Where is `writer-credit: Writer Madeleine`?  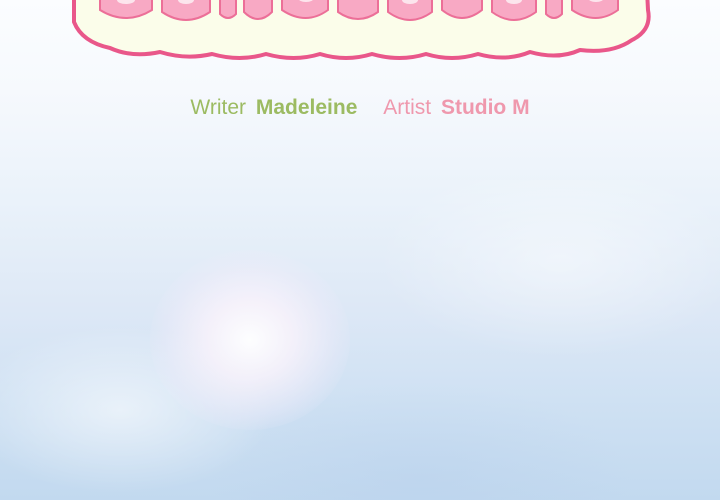
writer-credit: Writer Madeleine is located at coordinates (273, 108).